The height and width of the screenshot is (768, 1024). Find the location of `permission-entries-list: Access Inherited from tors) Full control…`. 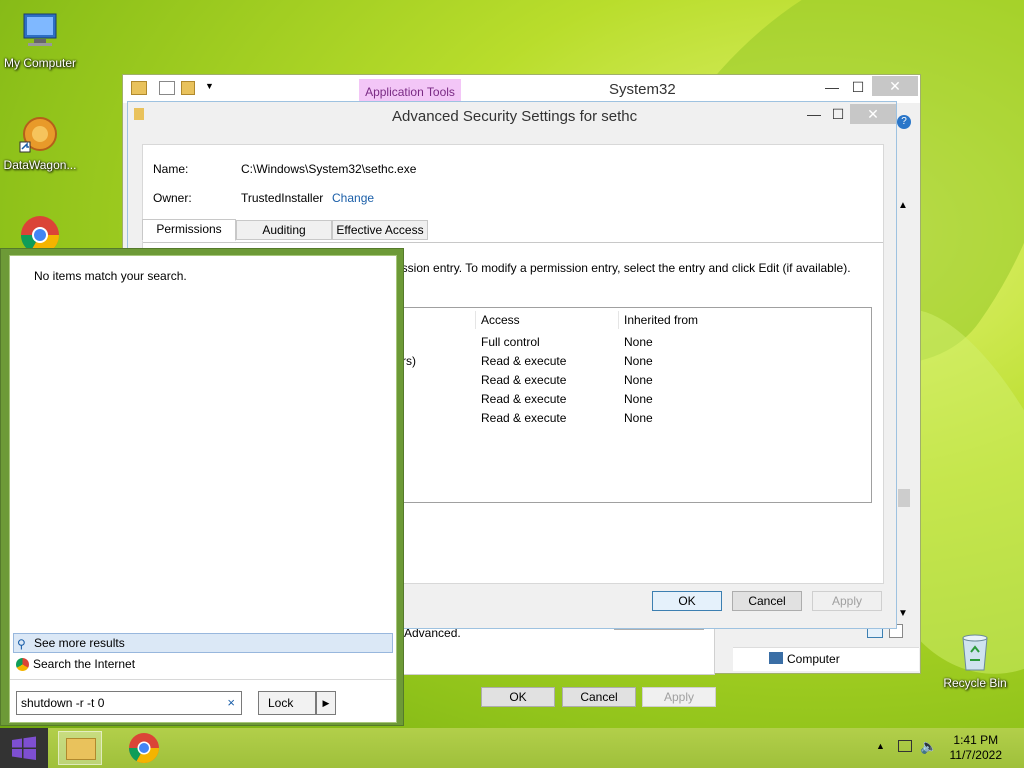

permission-entries-list: Access Inherited from tors) Full control… is located at coordinates (631, 405).